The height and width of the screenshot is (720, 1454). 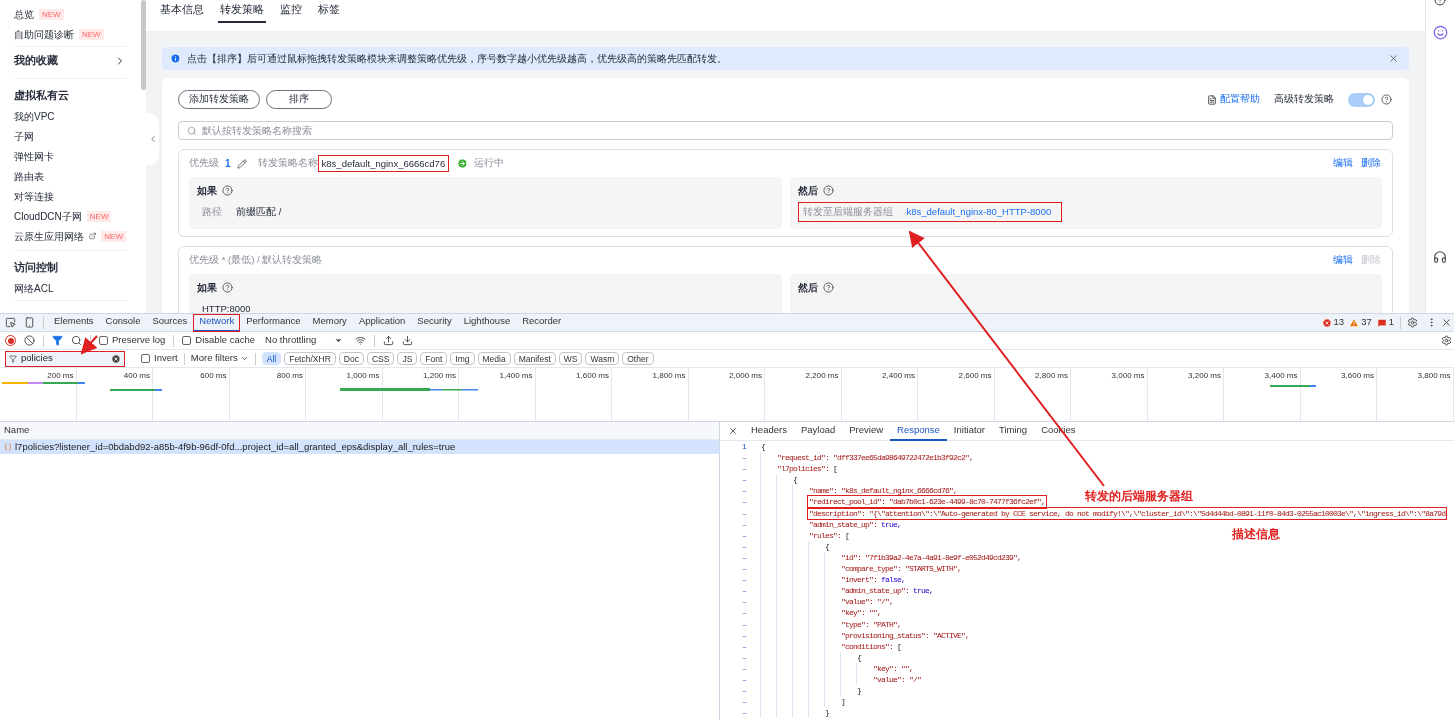 I want to click on search-field: 默认按转发策略名称搜索, so click(x=785, y=130).